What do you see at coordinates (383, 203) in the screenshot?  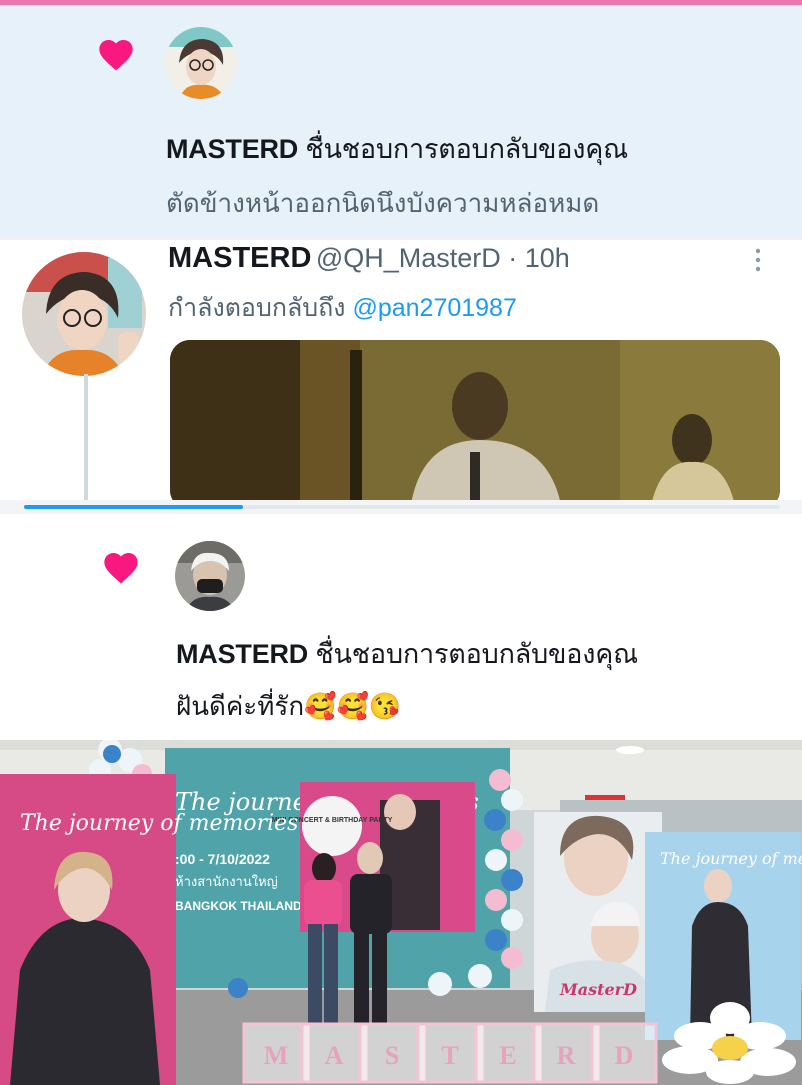 I see `reply-text: ตัดข้างหน้าออกนิดนึงบังความหล่อหมด` at bounding box center [383, 203].